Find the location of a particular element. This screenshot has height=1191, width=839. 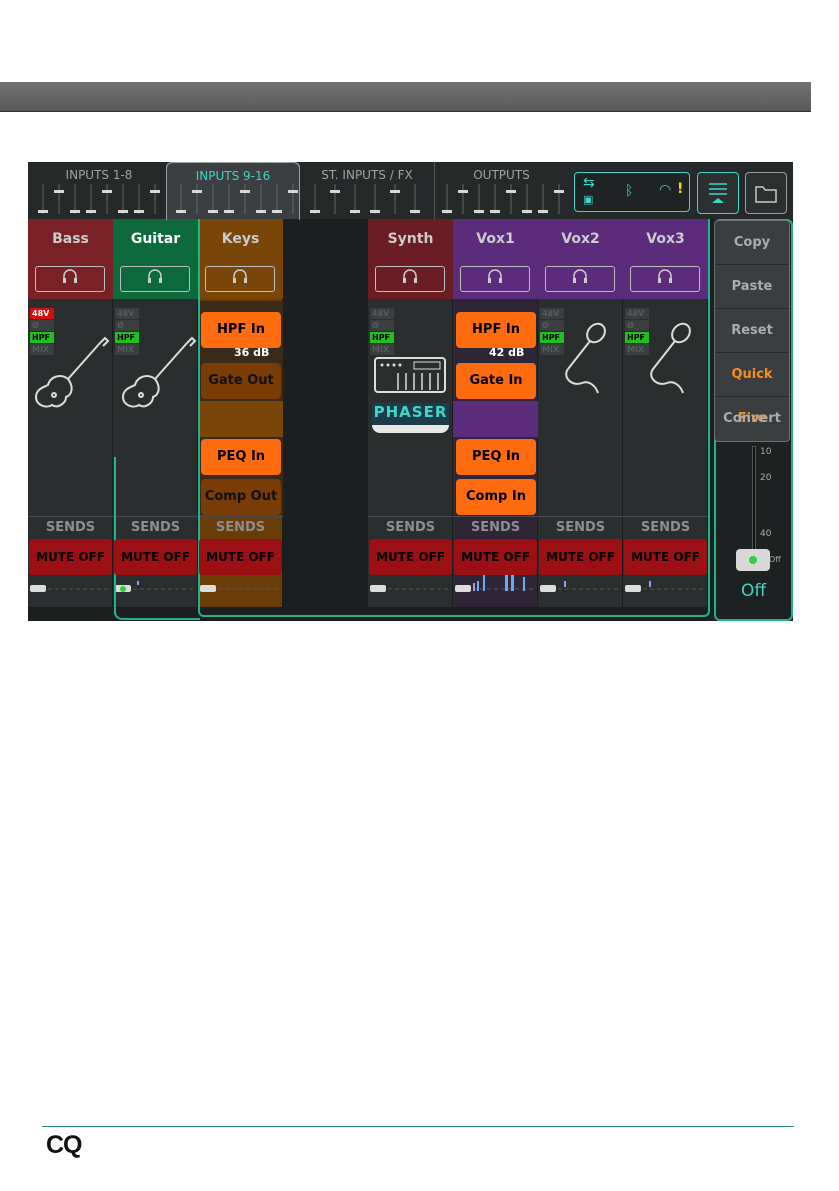

scale-mark: 40 is located at coordinates (766, 534).